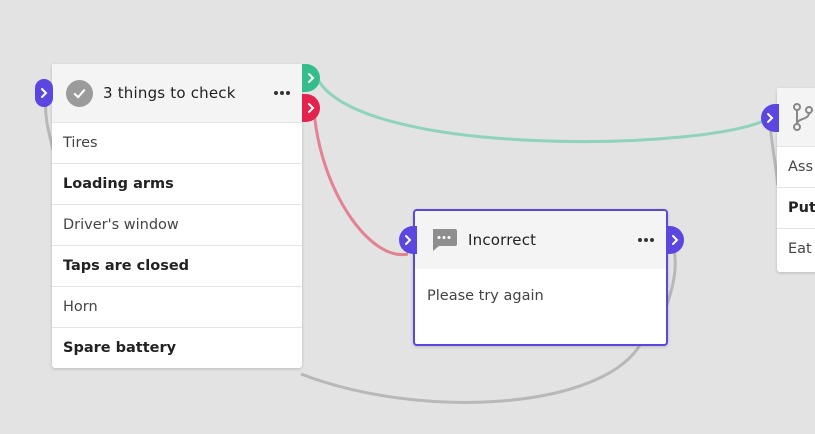 The width and height of the screenshot is (815, 434). I want to click on chat-bubble-icon, so click(444, 240).